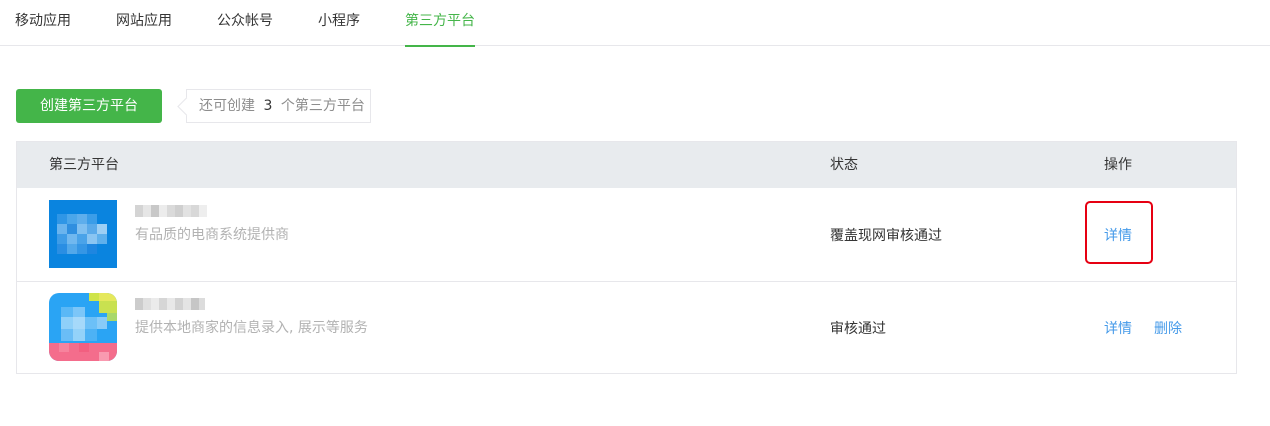 This screenshot has width=1270, height=426. Describe the element at coordinates (440, 23) in the screenshot. I see `tab-third-party-platform: 第三方平台` at that location.